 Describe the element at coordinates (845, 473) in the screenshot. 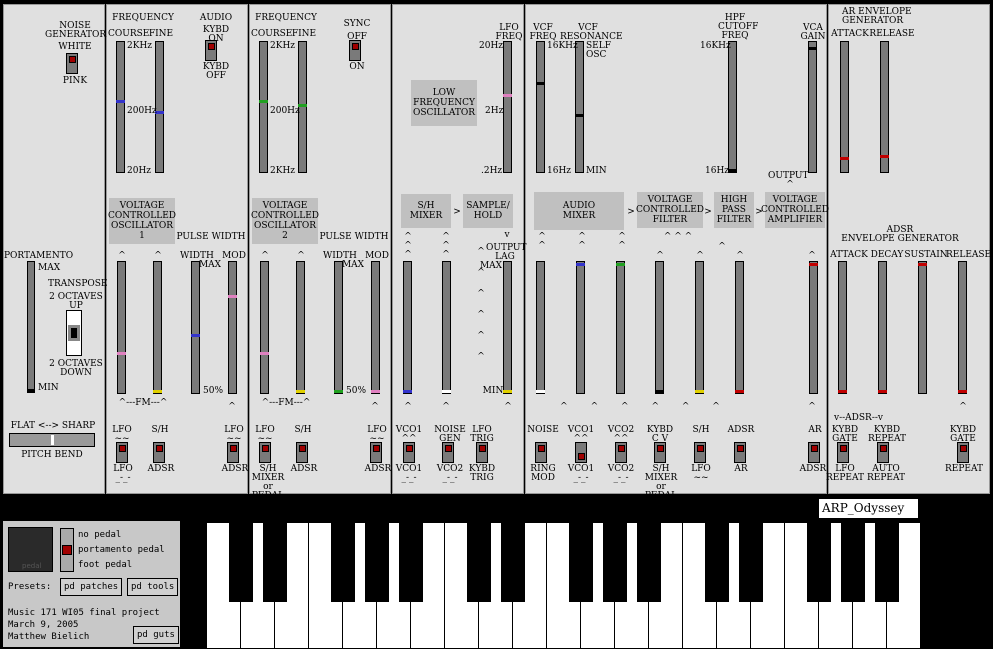

I see `lfo-repeat-label: LFO REPEAT` at that location.